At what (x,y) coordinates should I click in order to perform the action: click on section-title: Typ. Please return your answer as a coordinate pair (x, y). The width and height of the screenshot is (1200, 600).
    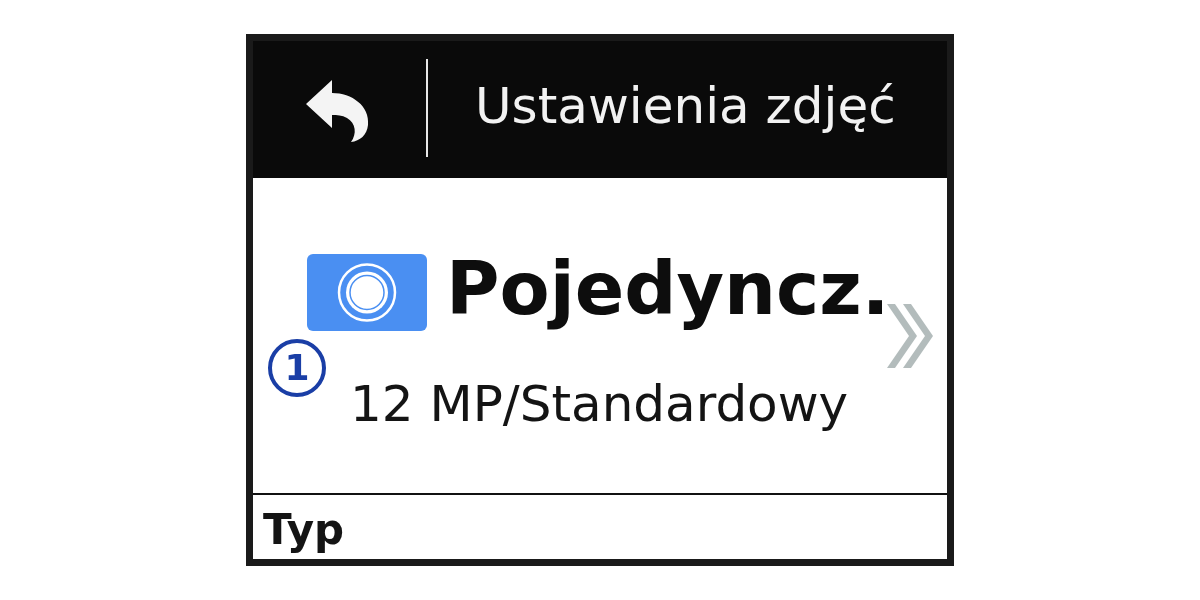
    Looking at the image, I should click on (304, 530).